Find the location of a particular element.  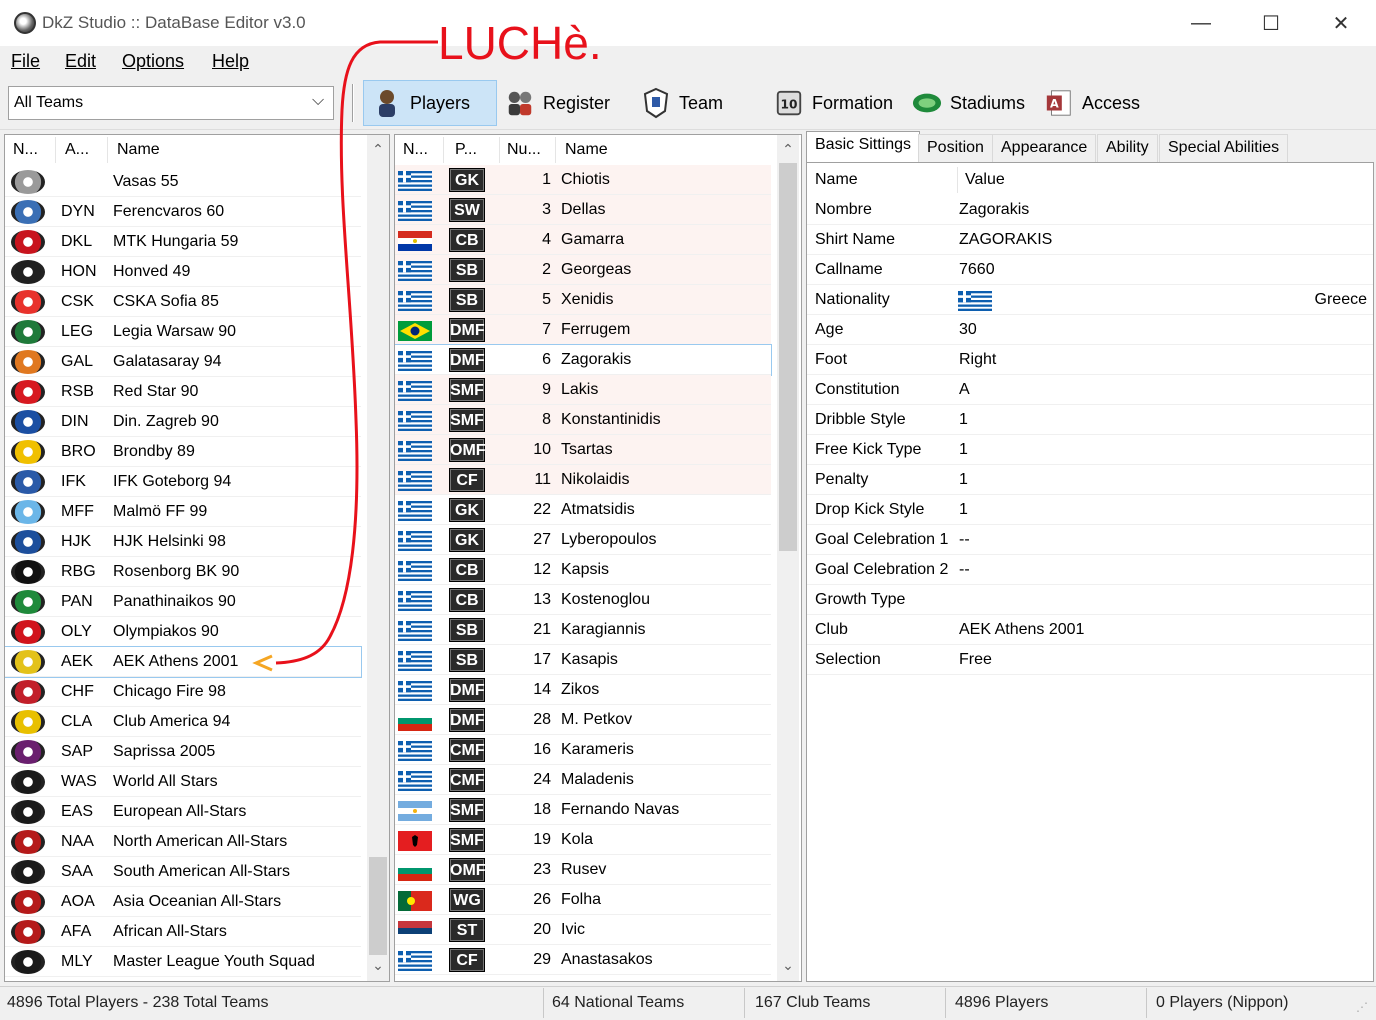

team-row: Vasas 55 is located at coordinates (183, 182).